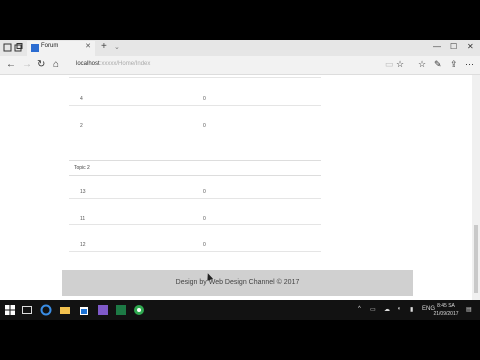  I want to click on reading-view-icon: ▭, so click(389, 64).